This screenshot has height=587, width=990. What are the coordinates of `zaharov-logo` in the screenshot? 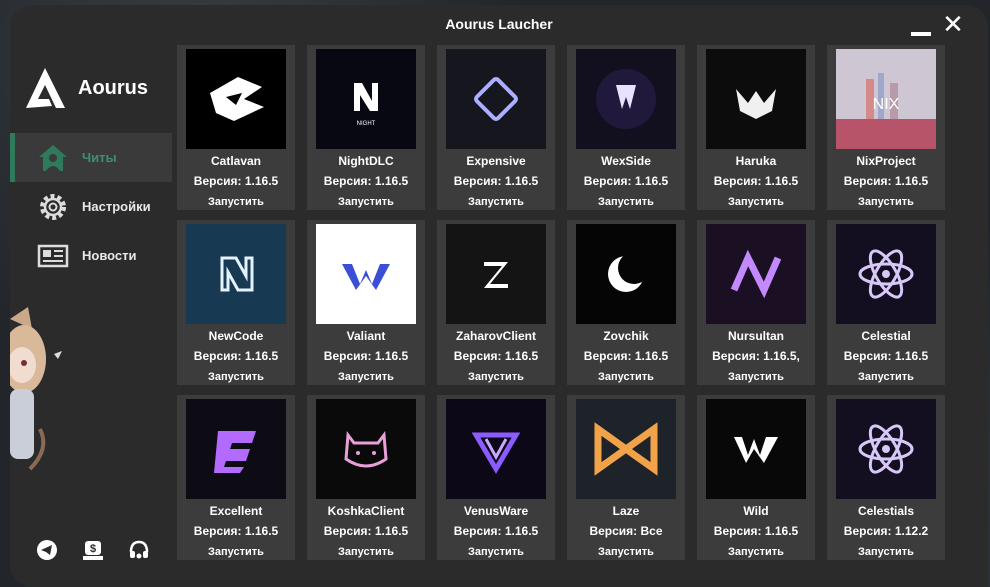 It's located at (496, 274).